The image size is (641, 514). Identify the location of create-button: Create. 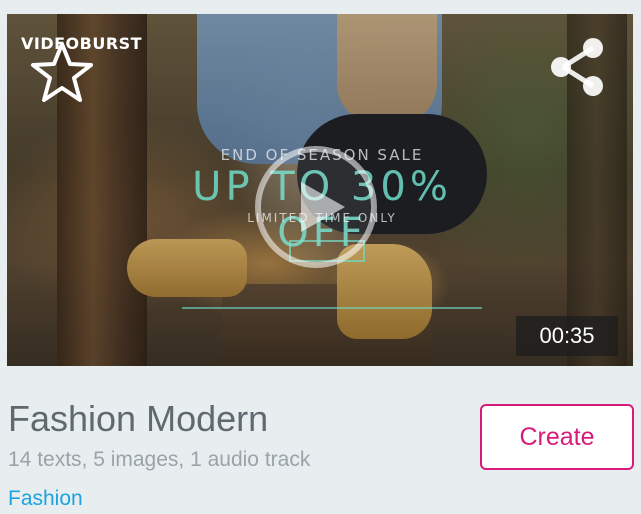
(557, 437).